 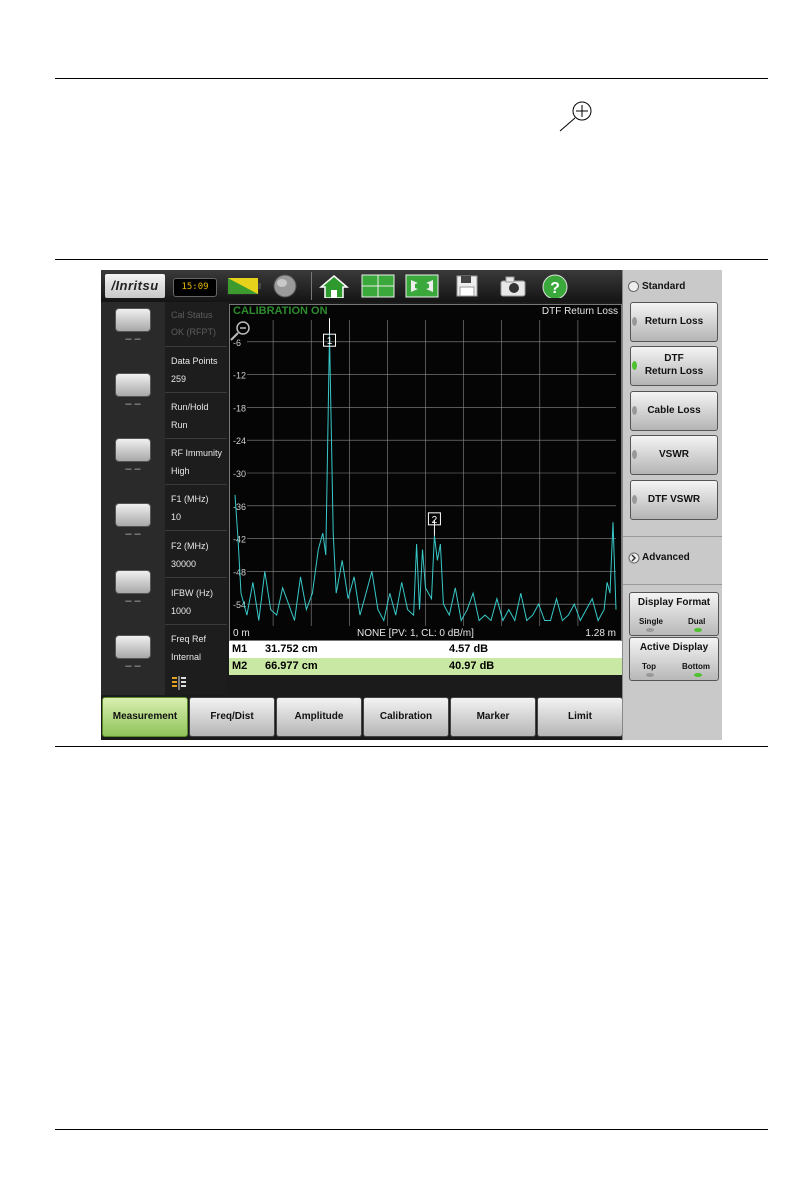 I want to click on marker-label: 2, so click(x=435, y=520).